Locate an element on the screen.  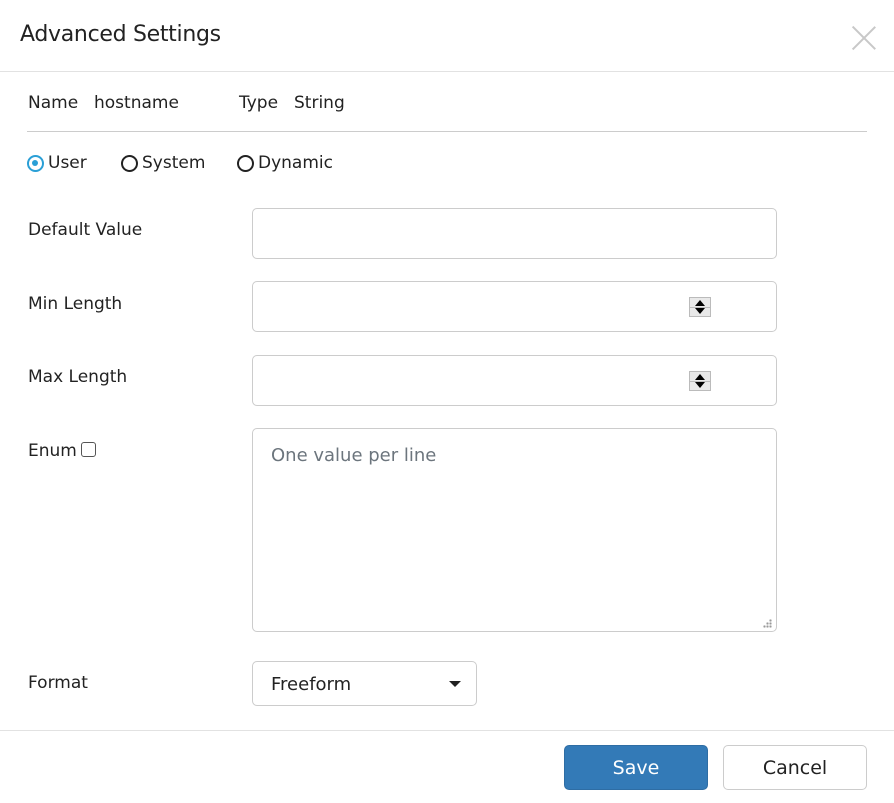
radio-label: Dynamic is located at coordinates (295, 163).